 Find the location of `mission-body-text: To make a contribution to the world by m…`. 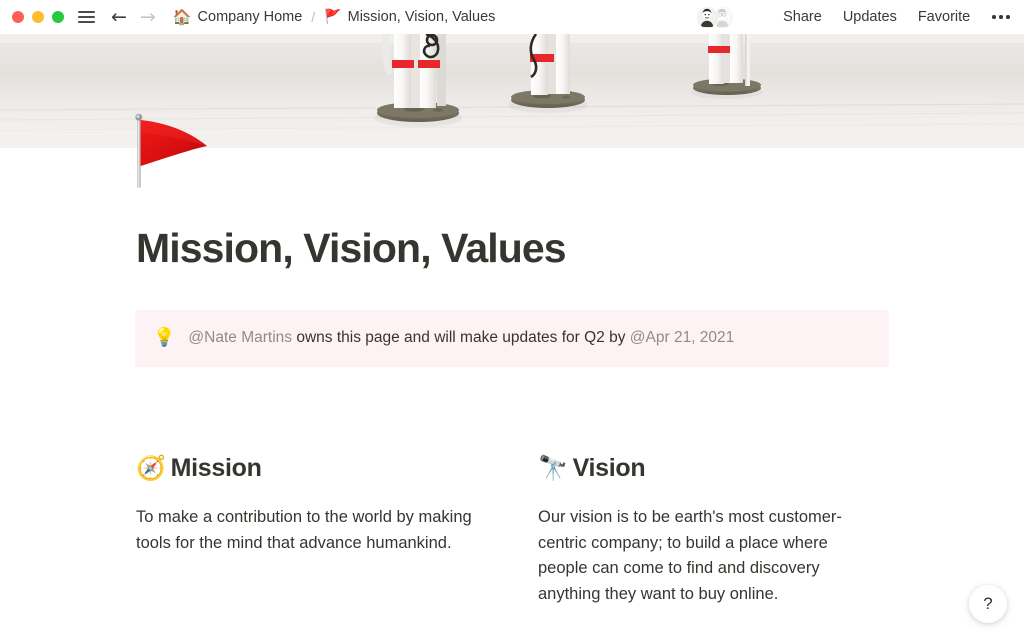

mission-body-text: To make a contribution to the world by m… is located at coordinates (304, 530).